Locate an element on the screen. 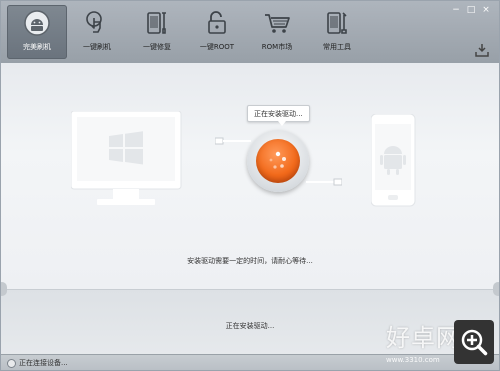 Image resolution: width=500 pixels, height=371 pixels. cart-icon is located at coordinates (277, 23).